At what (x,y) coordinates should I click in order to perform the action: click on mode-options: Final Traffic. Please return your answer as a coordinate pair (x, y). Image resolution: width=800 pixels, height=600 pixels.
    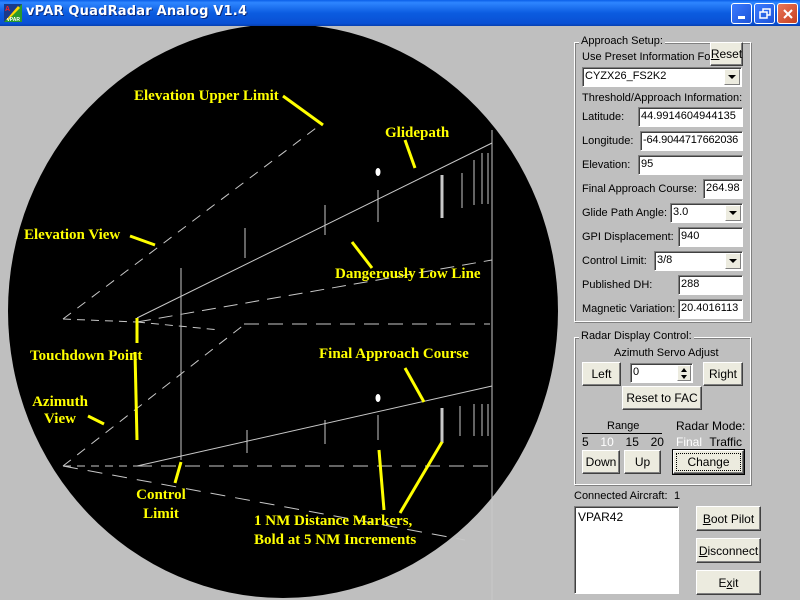
    Looking at the image, I should click on (709, 442).